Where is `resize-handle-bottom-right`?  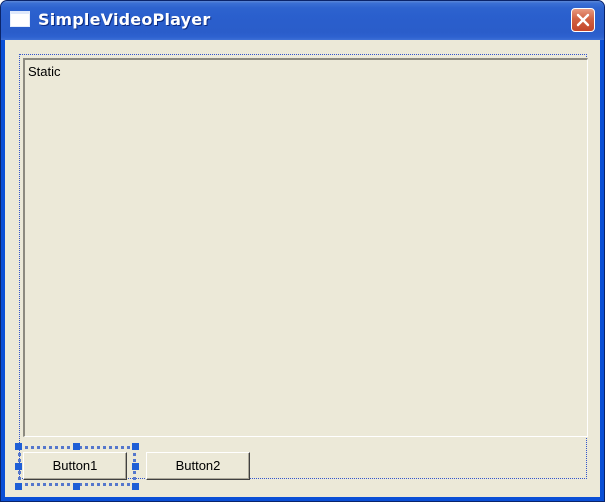 resize-handle-bottom-right is located at coordinates (135, 486).